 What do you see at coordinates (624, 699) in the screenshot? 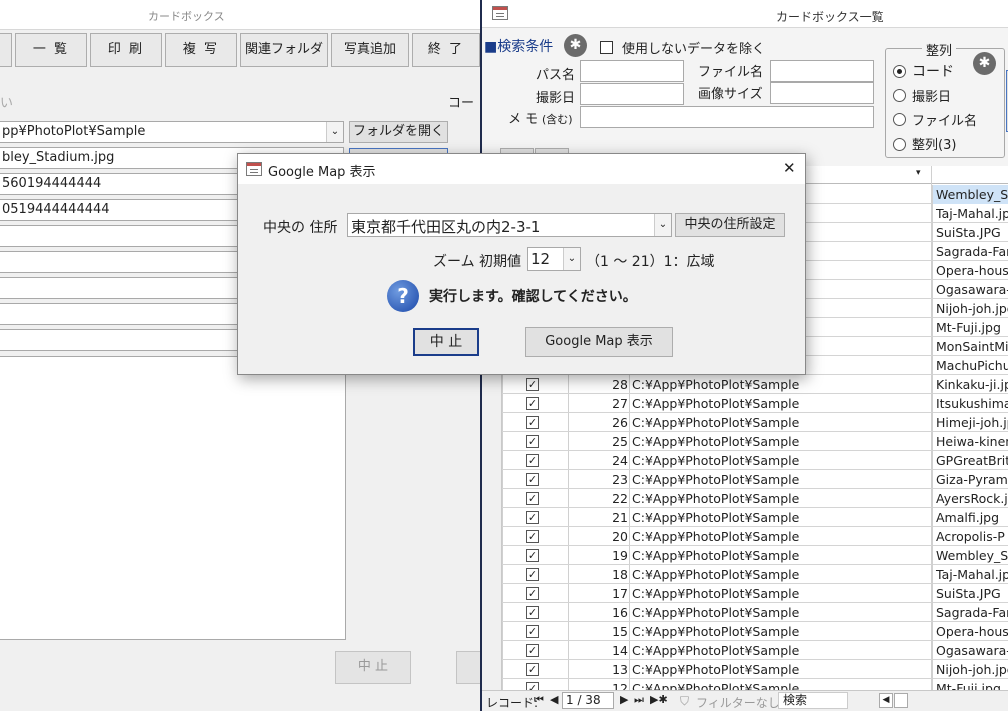
I see `next-record-icon: ▶` at bounding box center [624, 699].